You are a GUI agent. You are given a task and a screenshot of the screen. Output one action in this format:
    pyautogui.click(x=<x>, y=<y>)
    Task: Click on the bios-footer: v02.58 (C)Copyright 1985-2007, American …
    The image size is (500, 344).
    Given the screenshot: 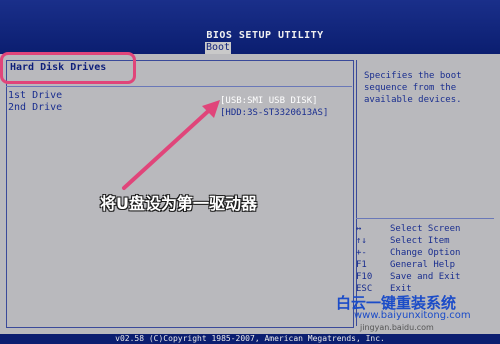 What is the action you would take?
    pyautogui.click(x=250, y=339)
    